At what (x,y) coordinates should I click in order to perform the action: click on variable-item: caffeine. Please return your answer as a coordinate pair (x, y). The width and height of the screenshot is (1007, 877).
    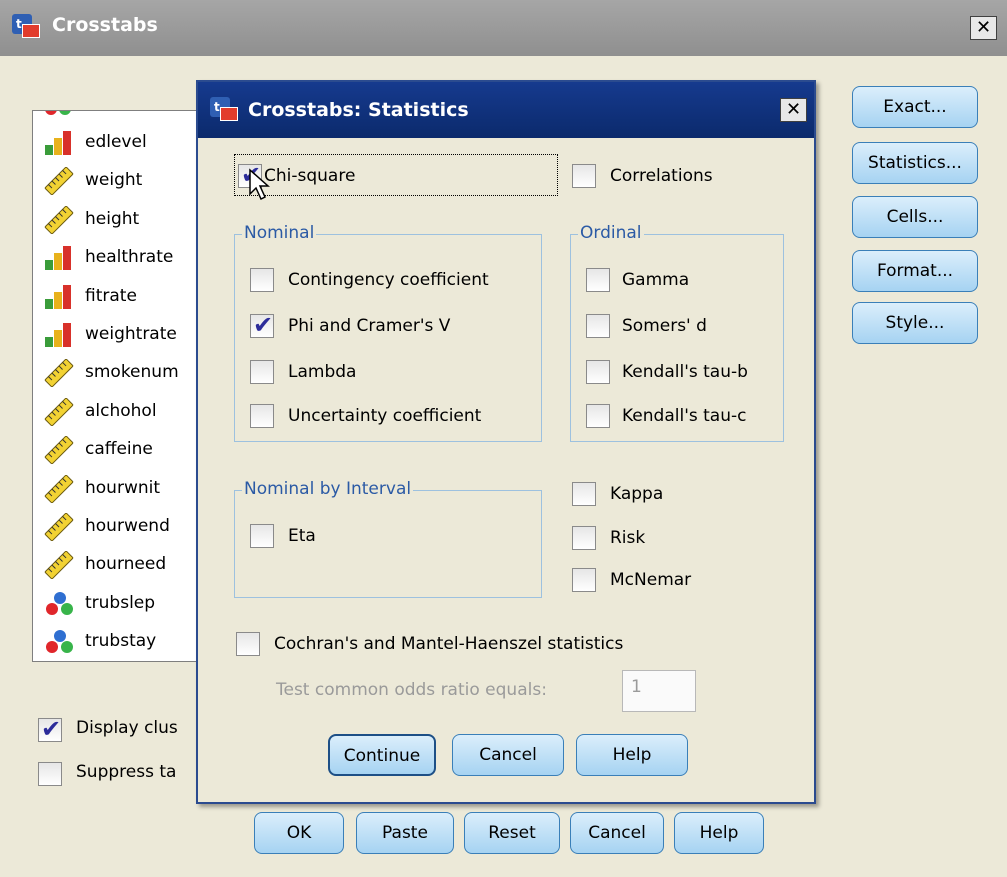
    Looking at the image, I should click on (125, 450).